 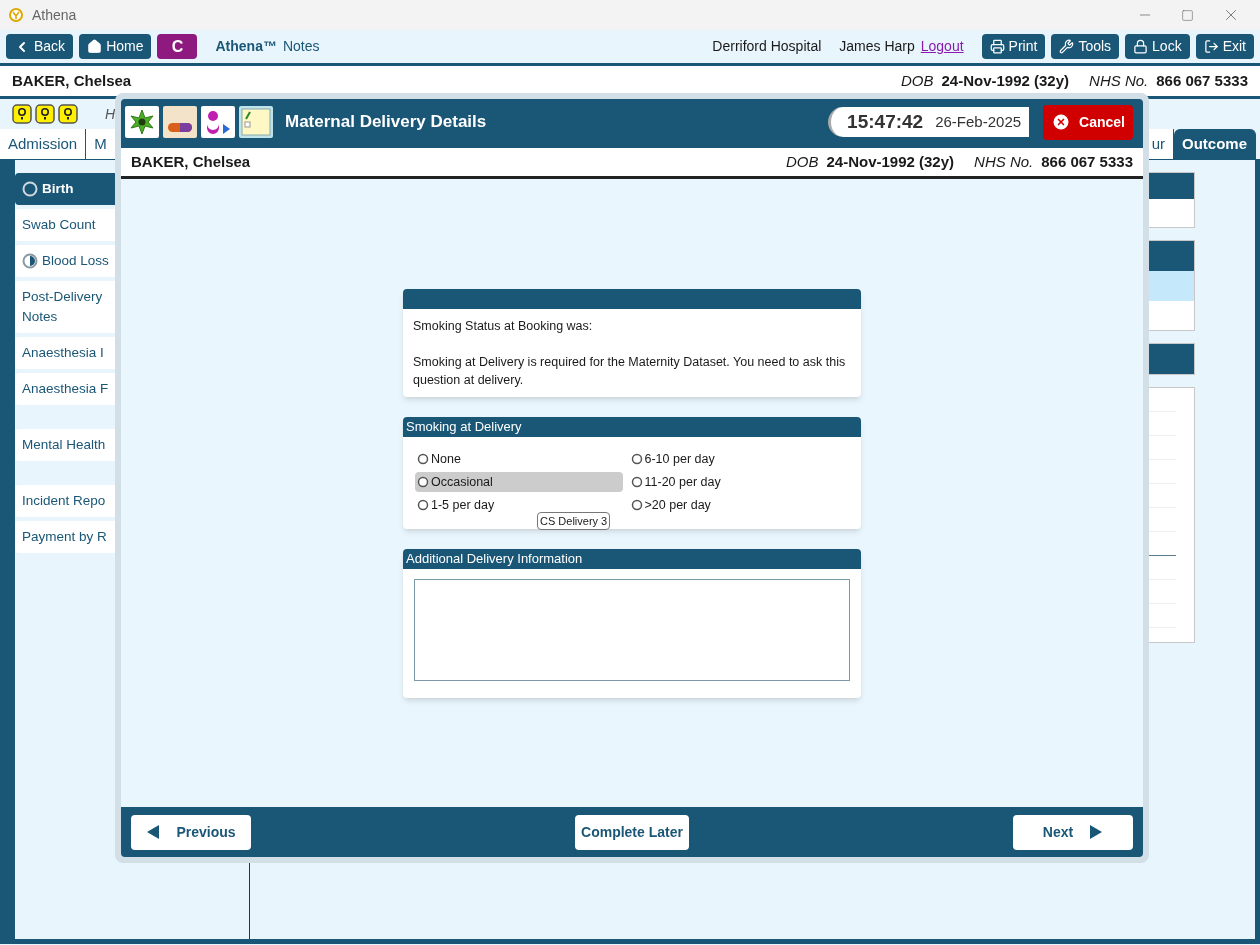 What do you see at coordinates (632, 630) in the screenshot?
I see `text-area` at bounding box center [632, 630].